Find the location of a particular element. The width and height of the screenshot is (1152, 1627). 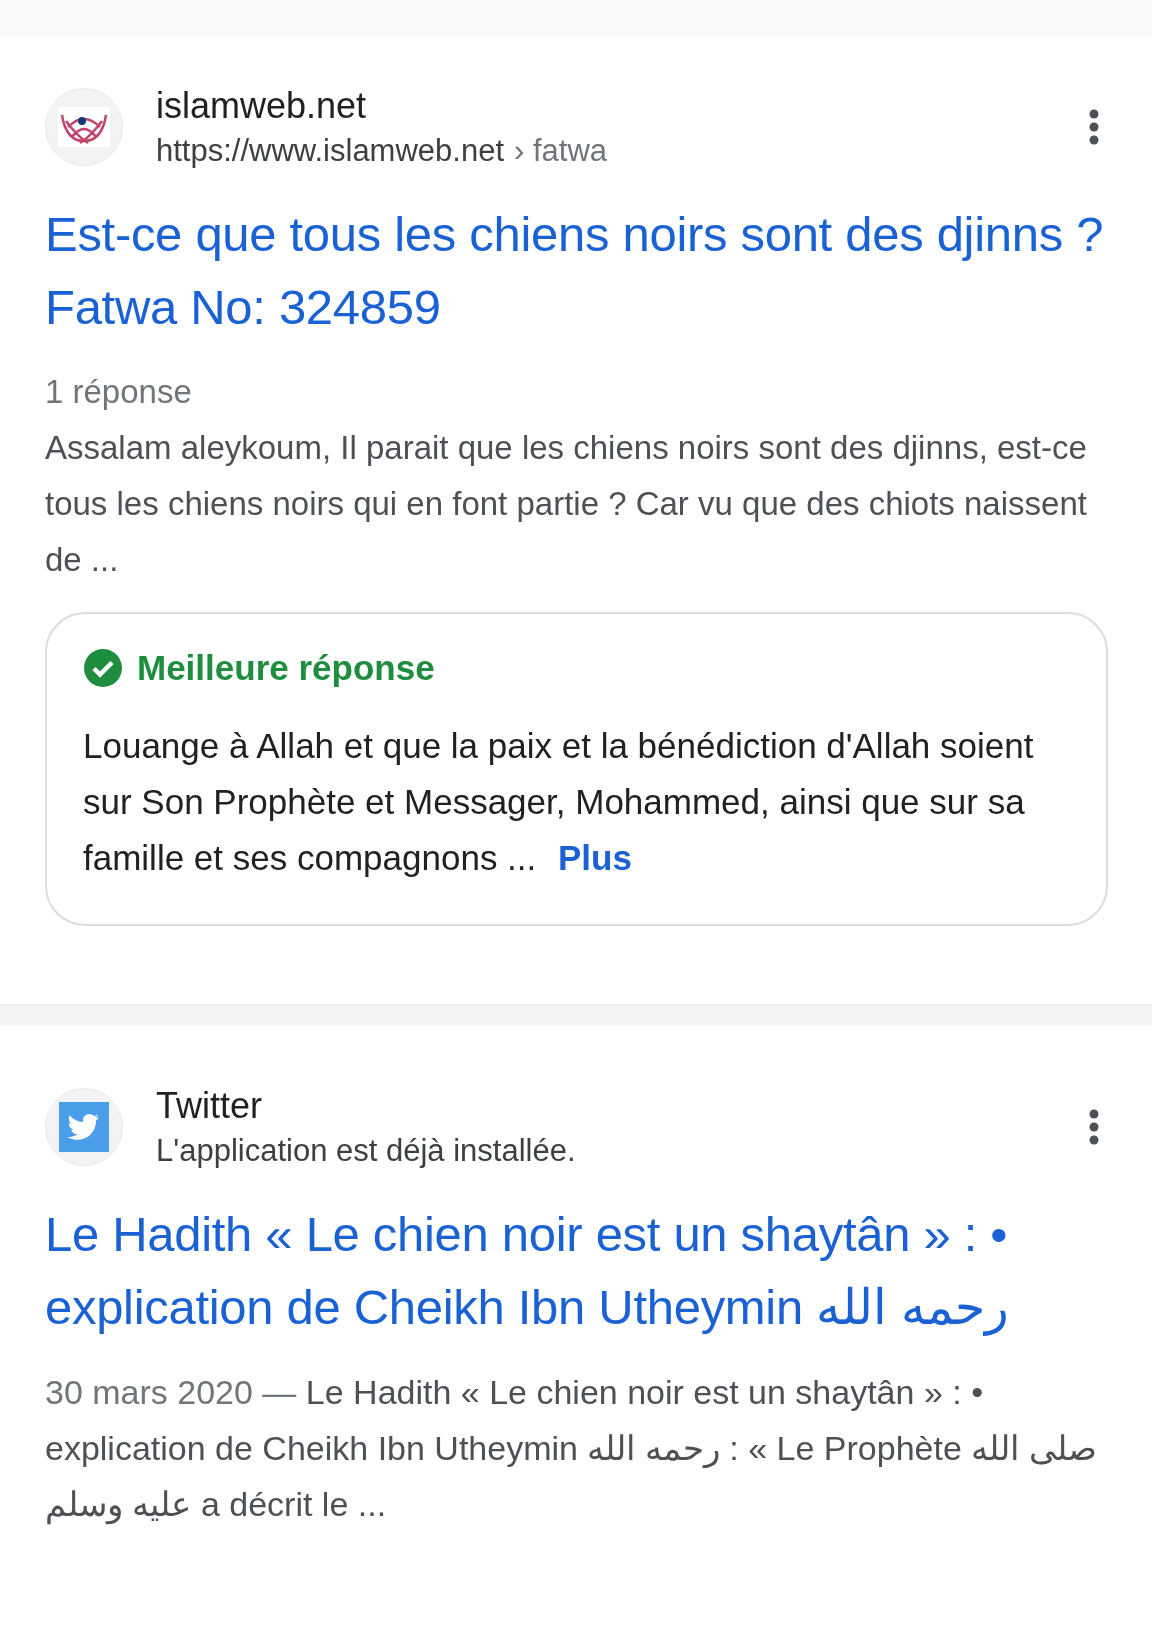

check-circle-icon is located at coordinates (103, 668).